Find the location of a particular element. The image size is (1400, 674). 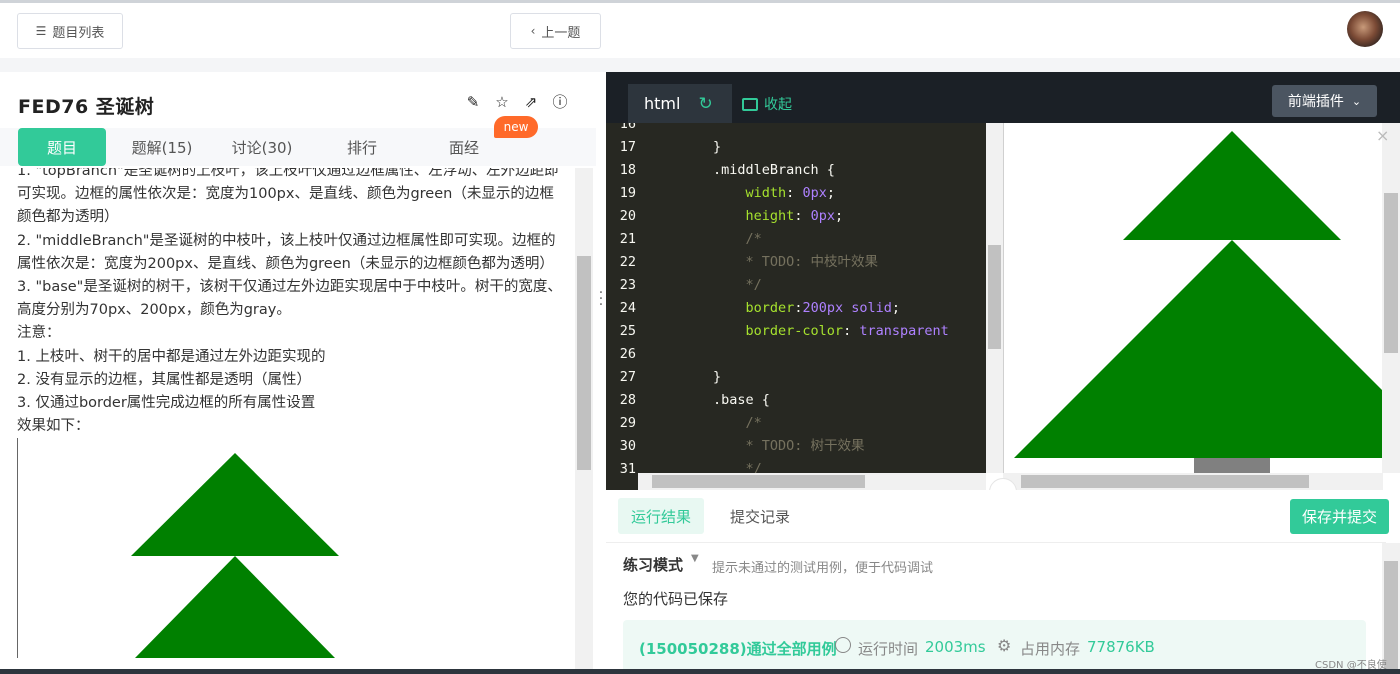

code-line: 31 */ is located at coordinates (796, 465).